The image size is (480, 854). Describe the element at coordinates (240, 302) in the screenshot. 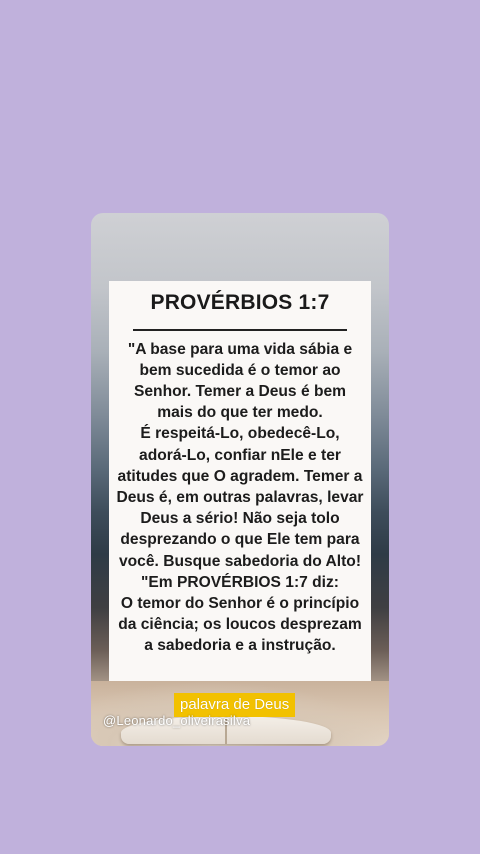

I see `verse-title: PROVÉRBIOS 1:7` at that location.